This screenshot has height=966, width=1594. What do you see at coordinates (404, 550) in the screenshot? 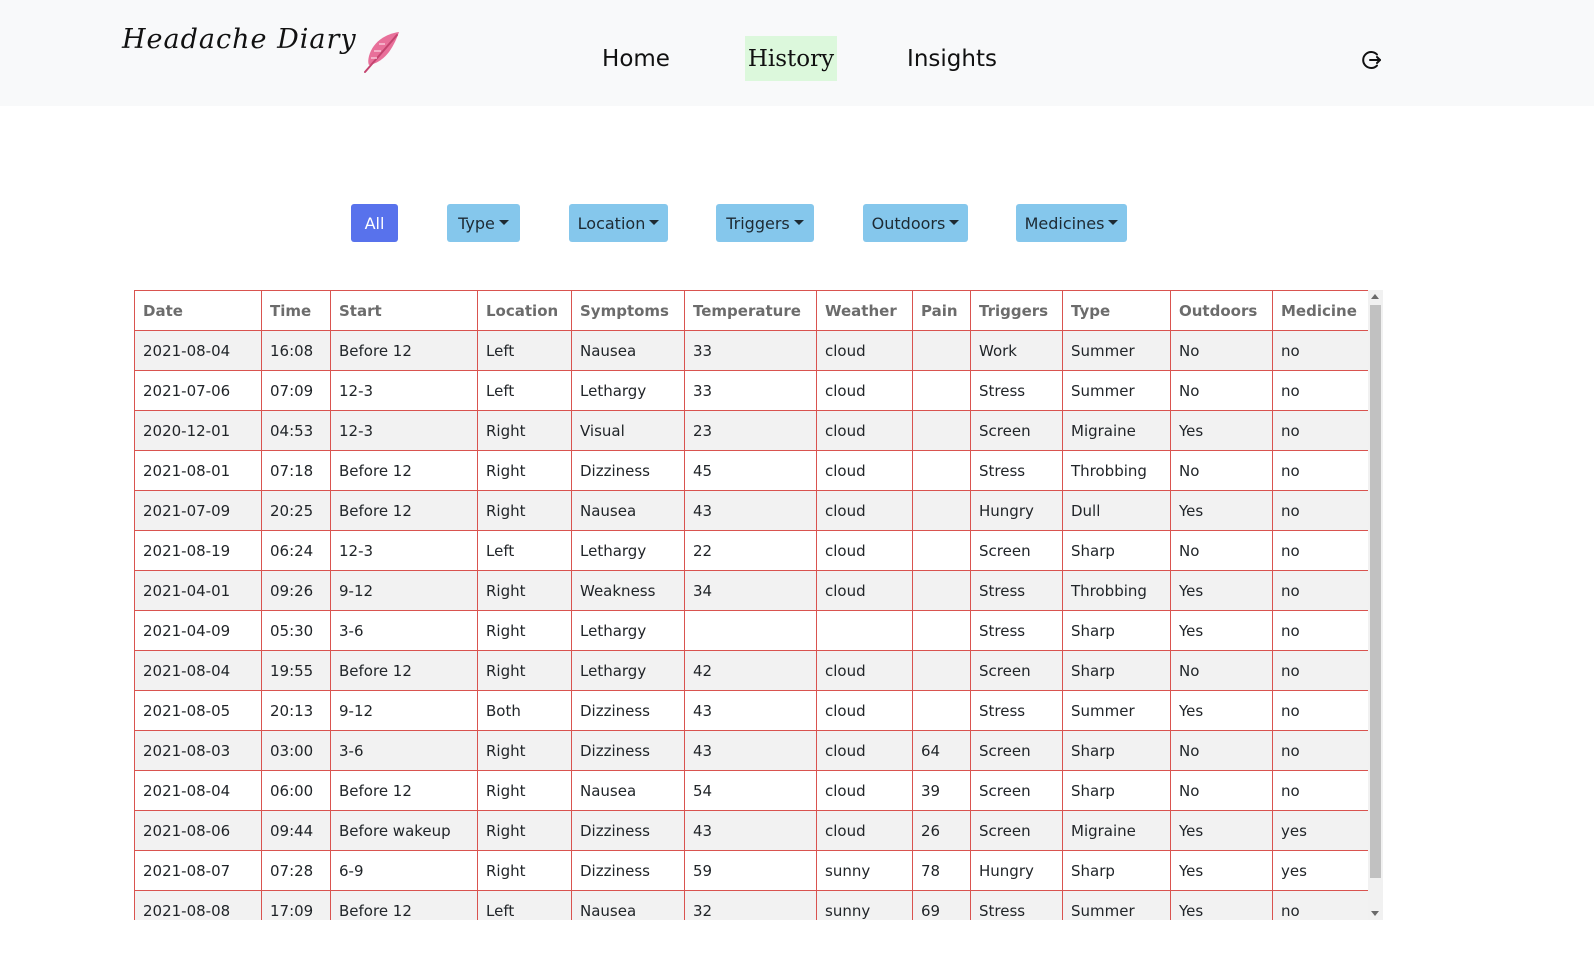
I see `table-cell: 12-3` at bounding box center [404, 550].